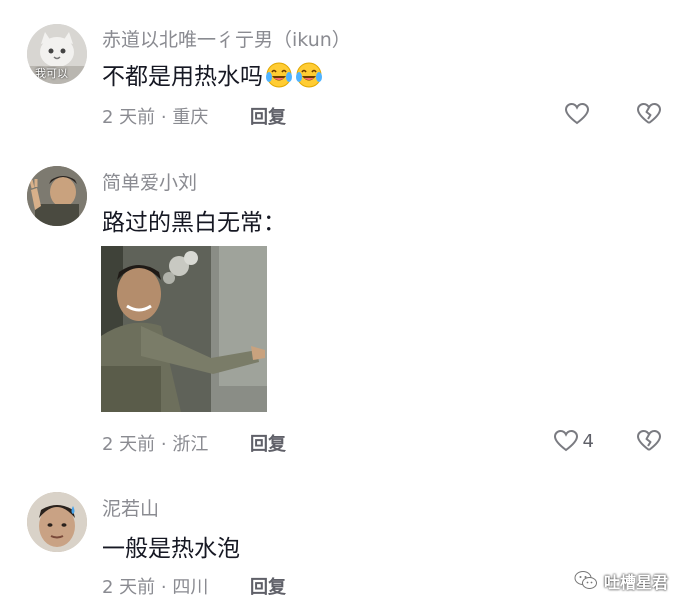  I want to click on wechat-icon, so click(585, 580).